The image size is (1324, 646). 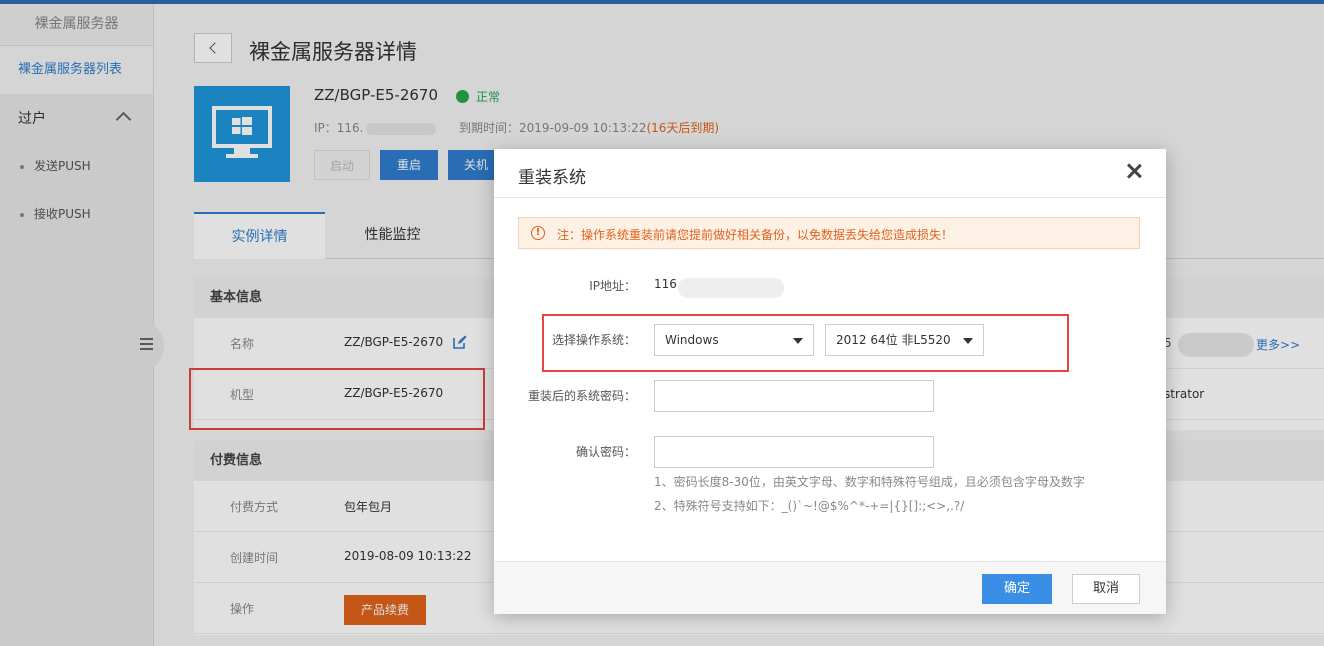 What do you see at coordinates (667, 284) in the screenshot?
I see `ip-value: 116.` at bounding box center [667, 284].